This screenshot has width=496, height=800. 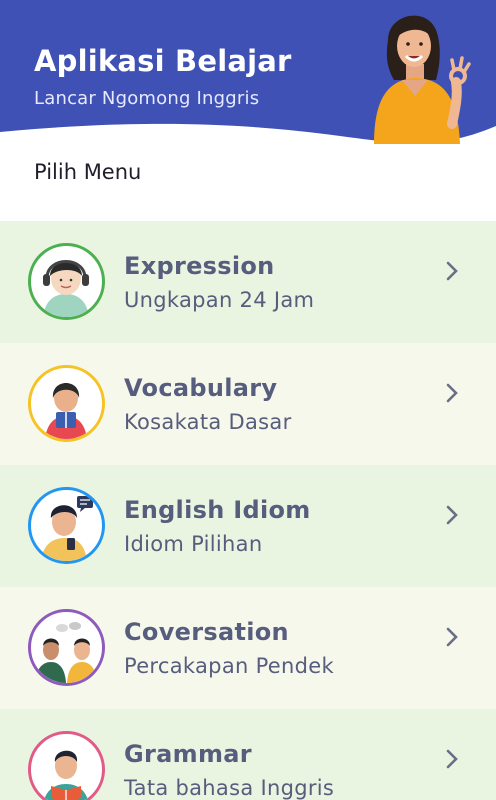 What do you see at coordinates (422, 79) in the screenshot?
I see `smiling-woman-ok-gesture-illustration` at bounding box center [422, 79].